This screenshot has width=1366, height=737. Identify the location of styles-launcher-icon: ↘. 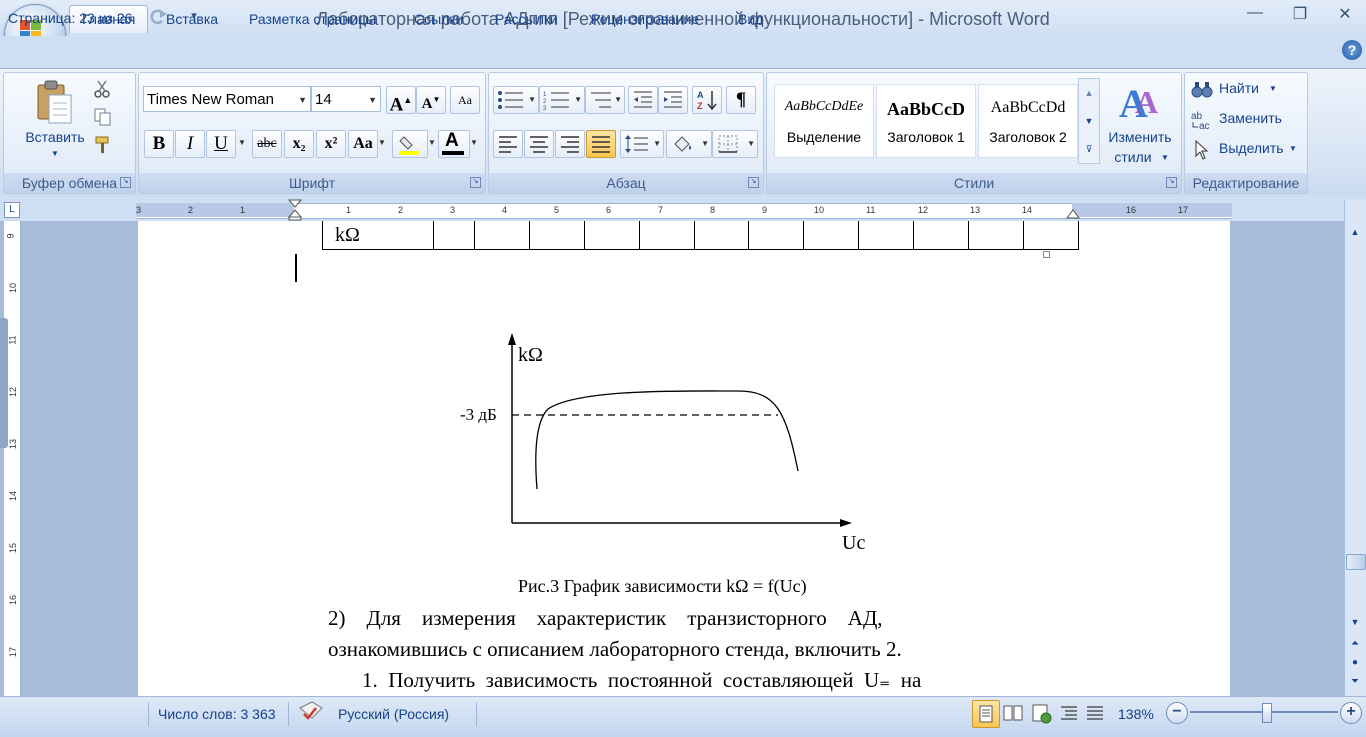
(1171, 182).